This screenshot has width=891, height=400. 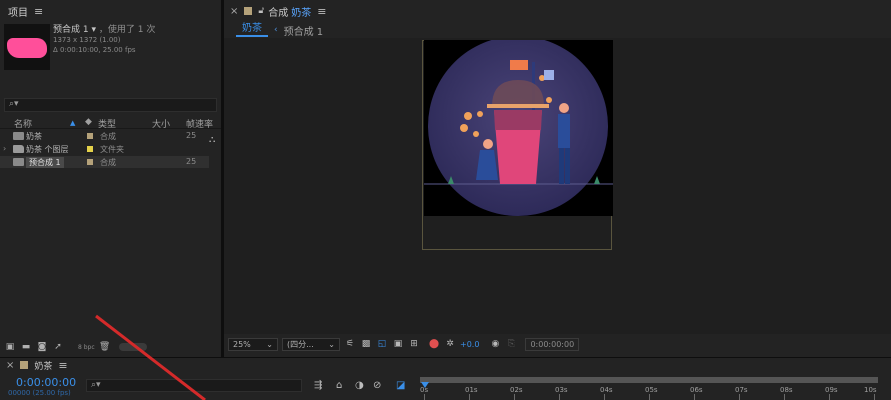 I want to click on exposure-value: +0.0, so click(x=469, y=344).